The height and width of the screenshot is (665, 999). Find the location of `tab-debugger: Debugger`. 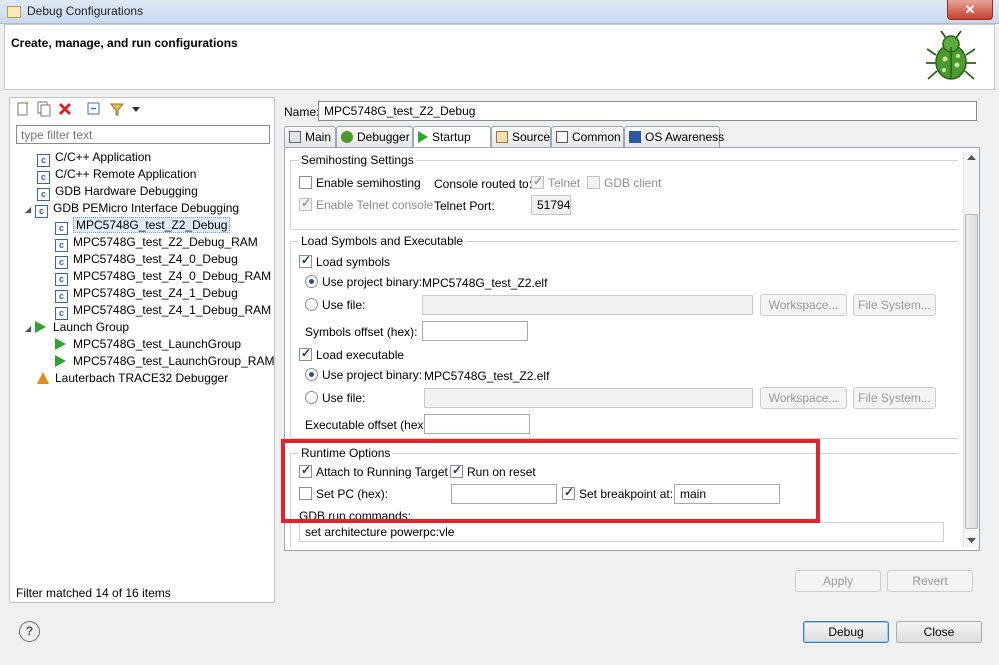

tab-debugger: Debugger is located at coordinates (374, 137).